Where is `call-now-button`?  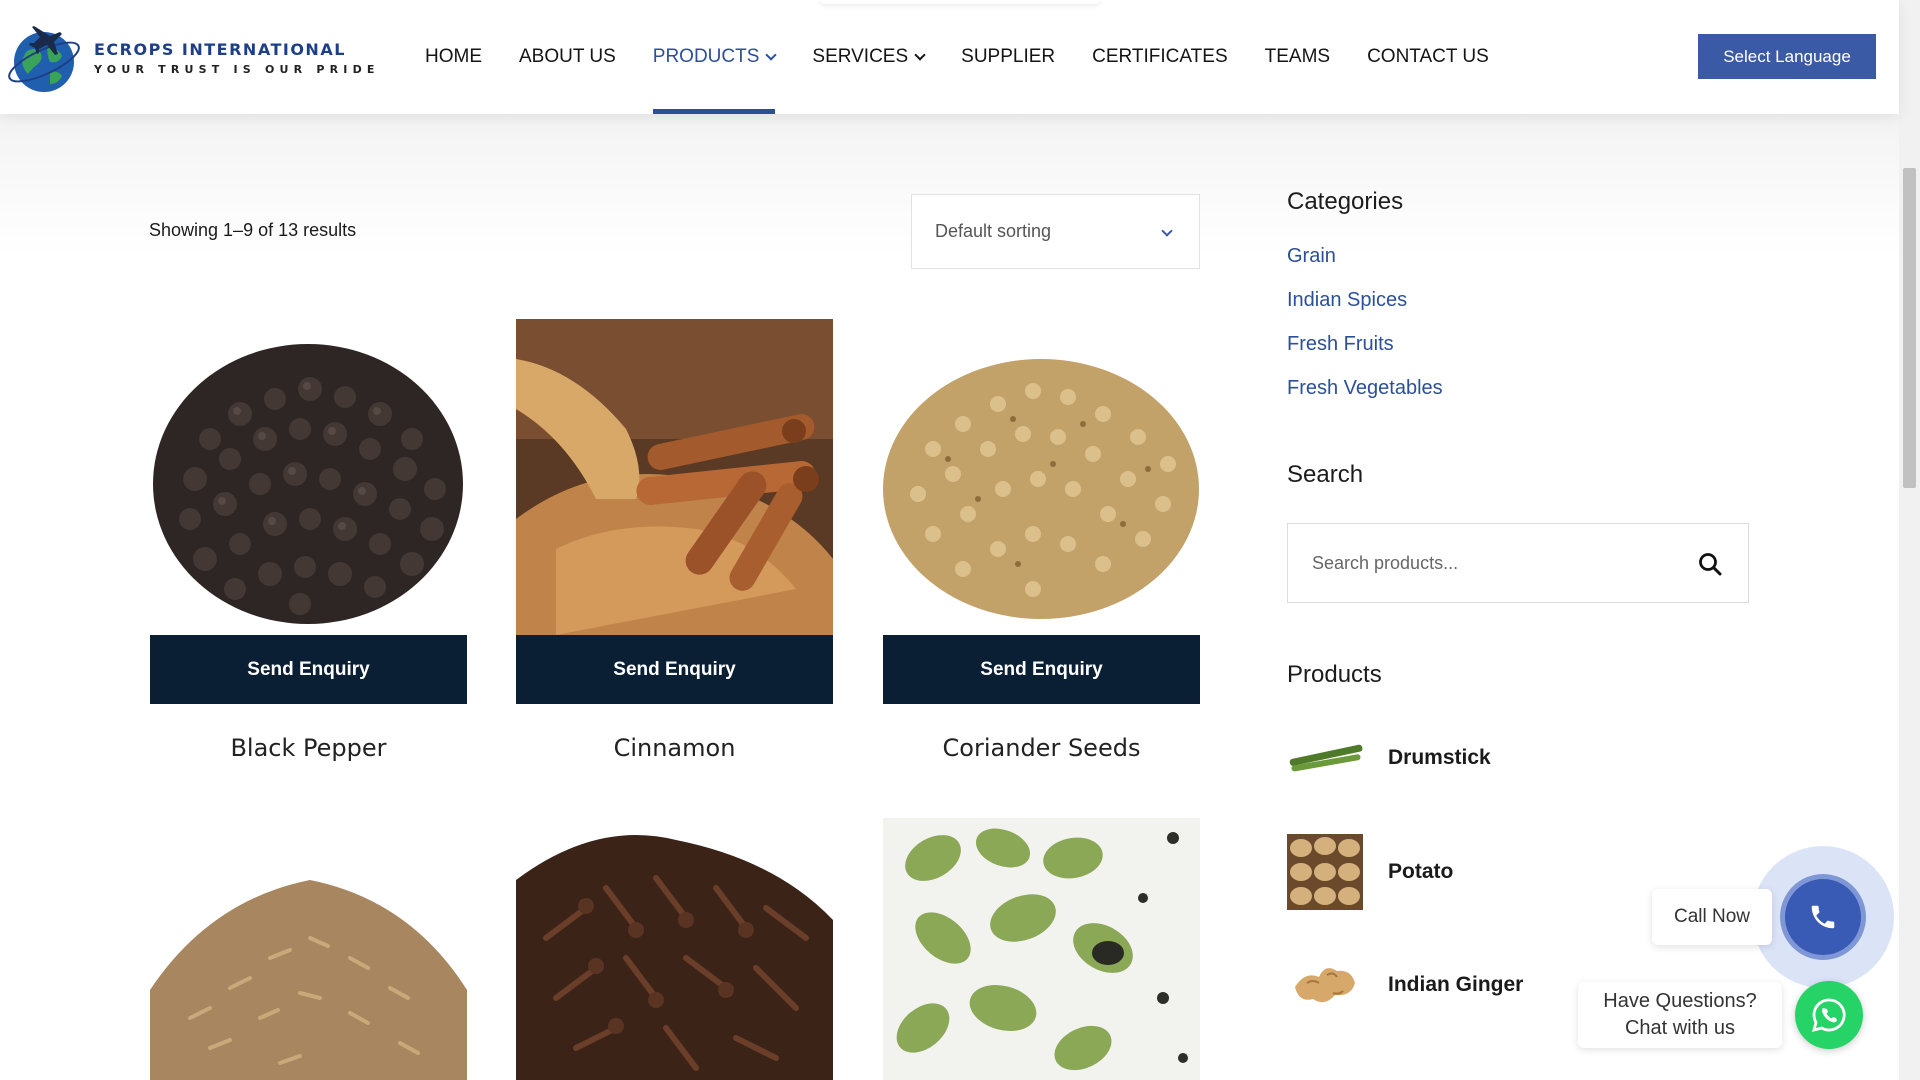 call-now-button is located at coordinates (1823, 917).